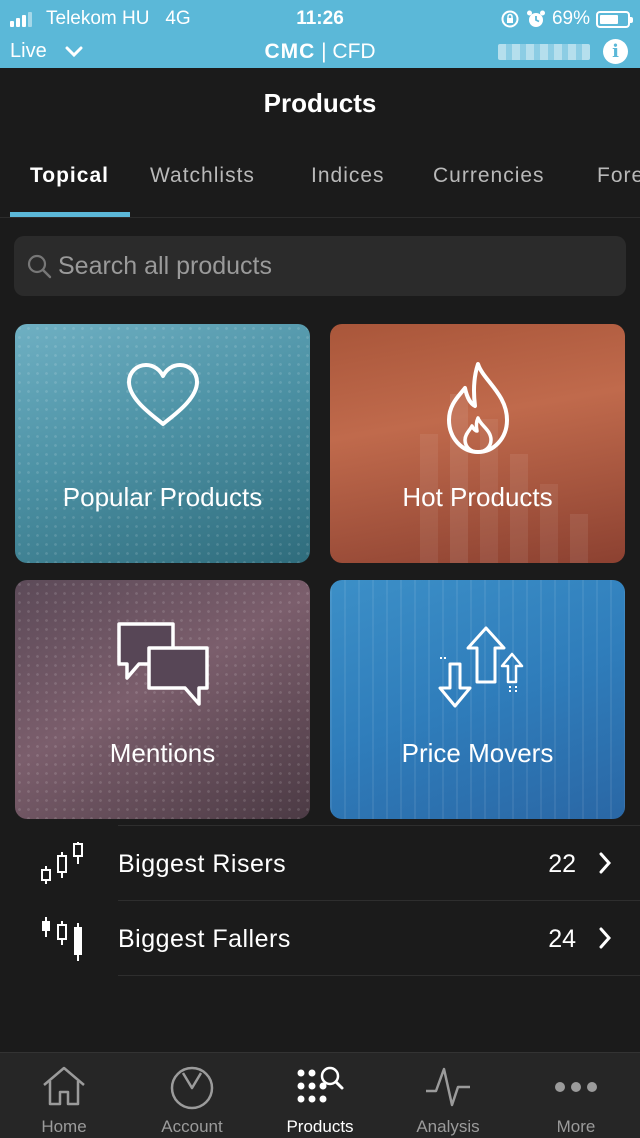 The width and height of the screenshot is (640, 1138). Describe the element at coordinates (320, 1126) in the screenshot. I see `nav-label: Products` at that location.